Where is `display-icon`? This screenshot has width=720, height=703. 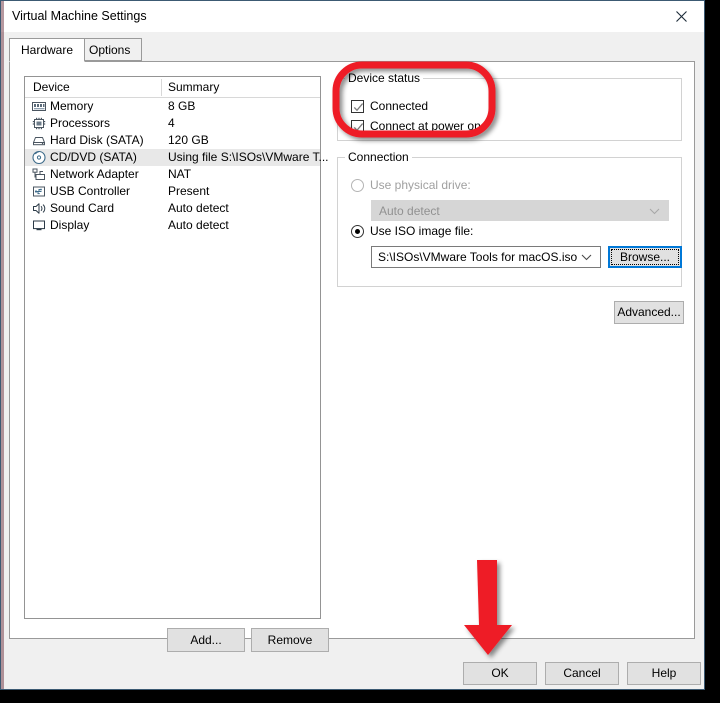
display-icon is located at coordinates (39, 225).